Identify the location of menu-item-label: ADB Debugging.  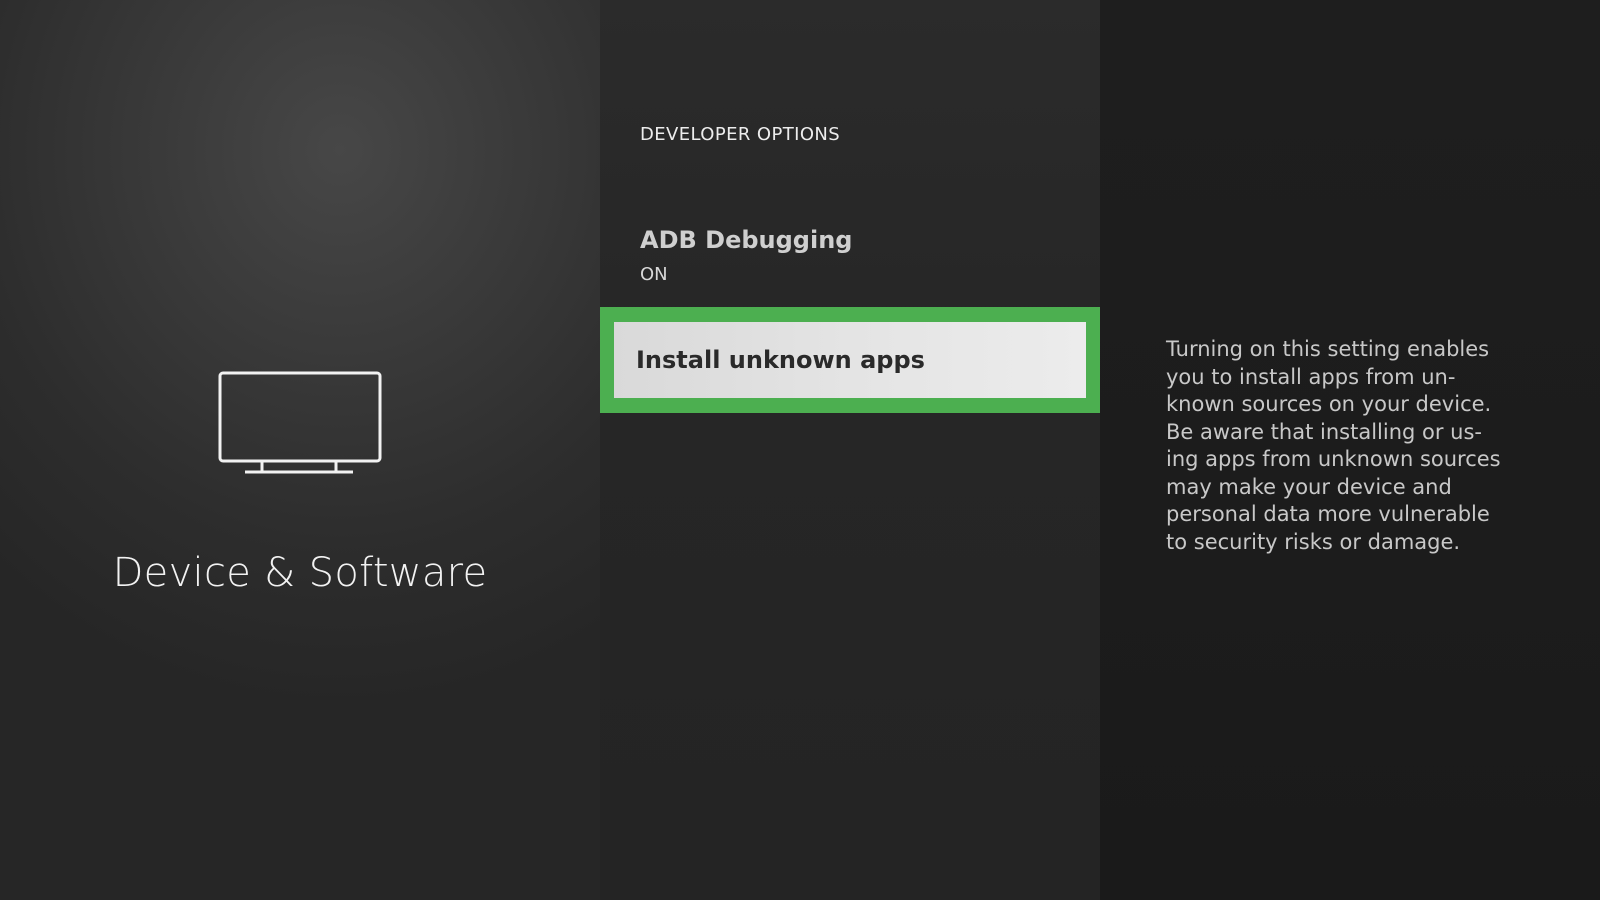
(746, 240).